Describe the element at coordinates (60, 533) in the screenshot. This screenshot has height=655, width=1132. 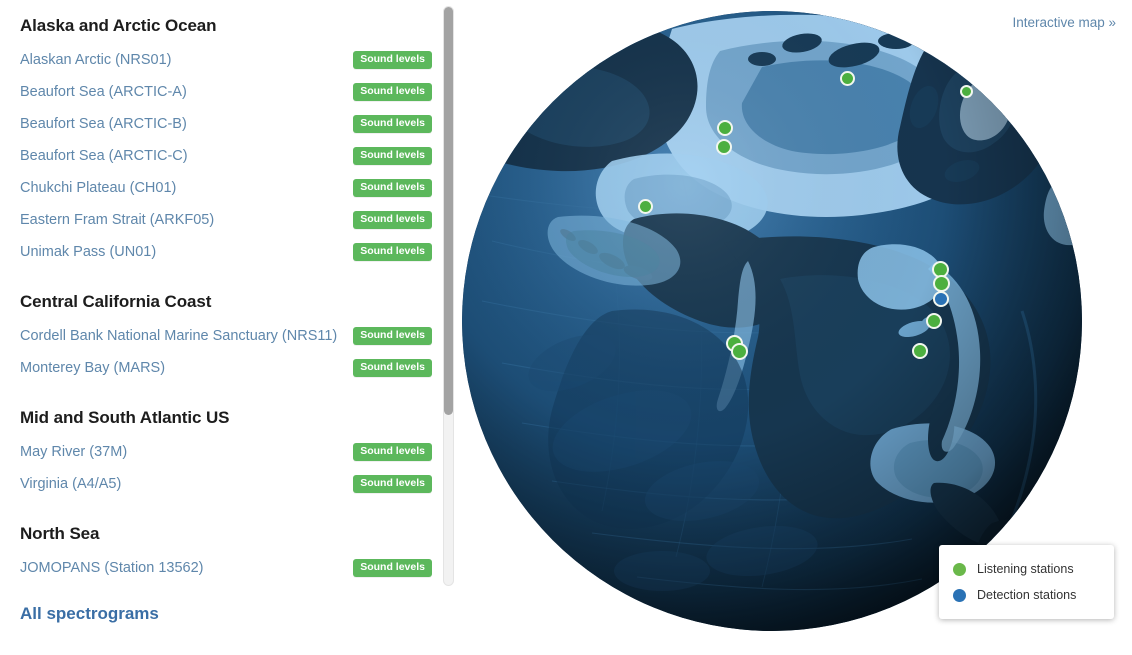
I see `section-heading: North Sea` at that location.